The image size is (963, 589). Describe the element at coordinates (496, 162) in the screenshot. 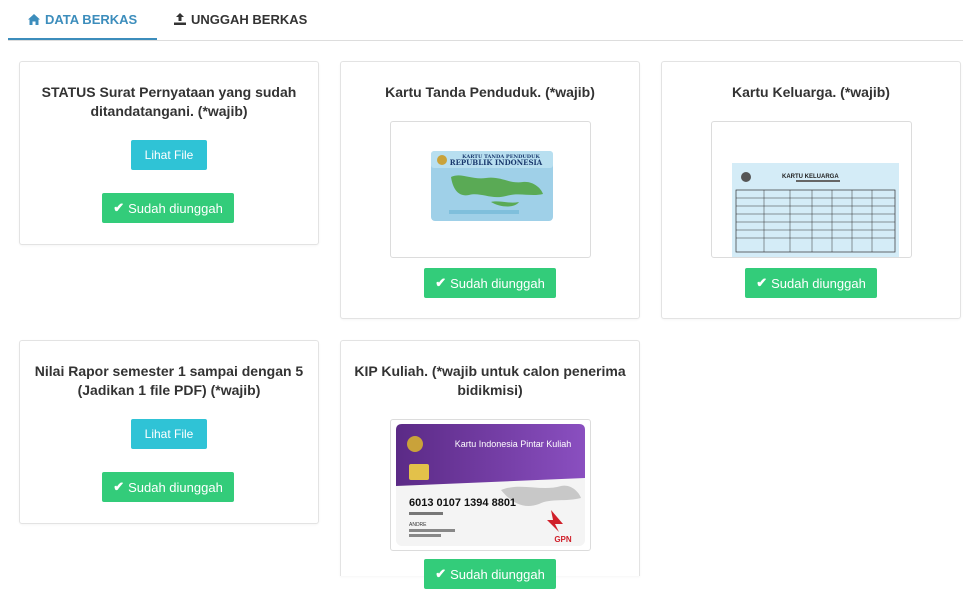

I see `ktp-header-line2: REPUBLIK INDONESIA` at that location.